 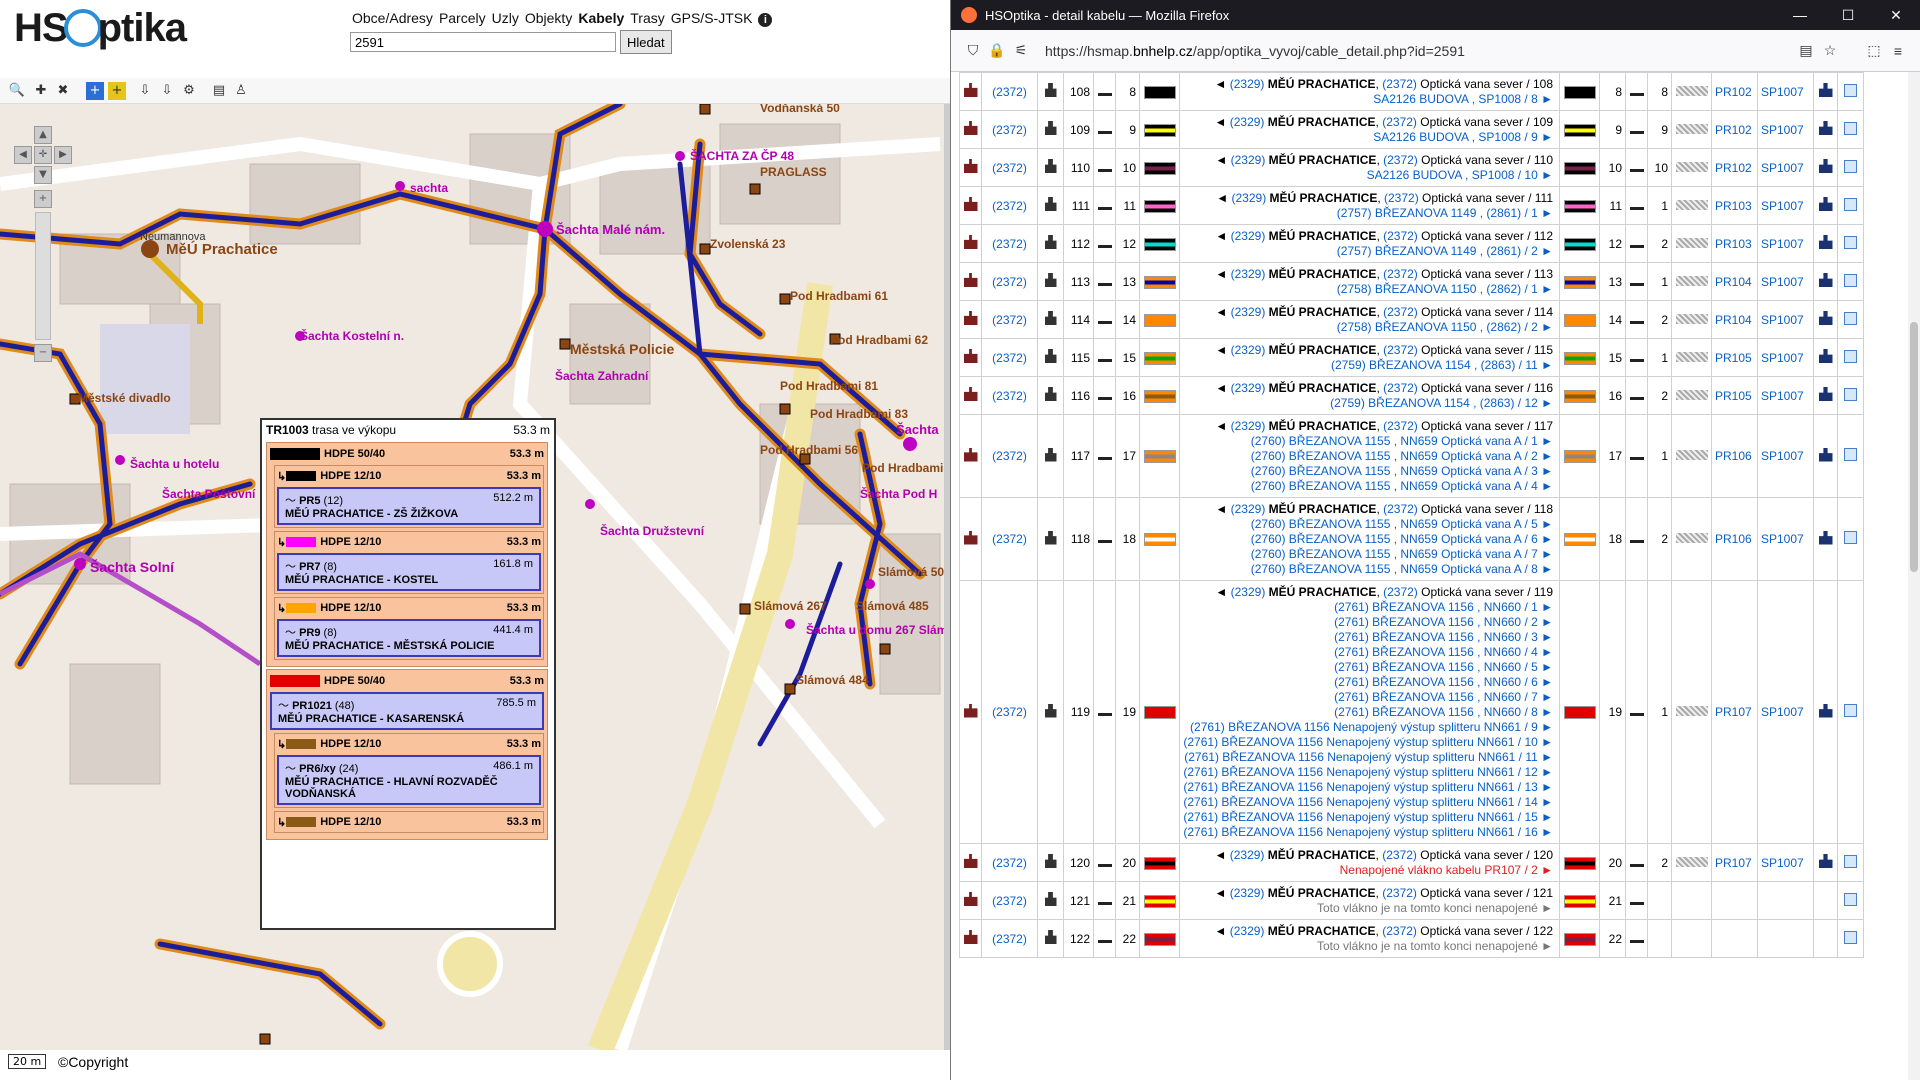 I want to click on fiber-destination: (2757) BŘEZANOVA 1149 , (2861) / 1 ►, so click(x=1368, y=213).